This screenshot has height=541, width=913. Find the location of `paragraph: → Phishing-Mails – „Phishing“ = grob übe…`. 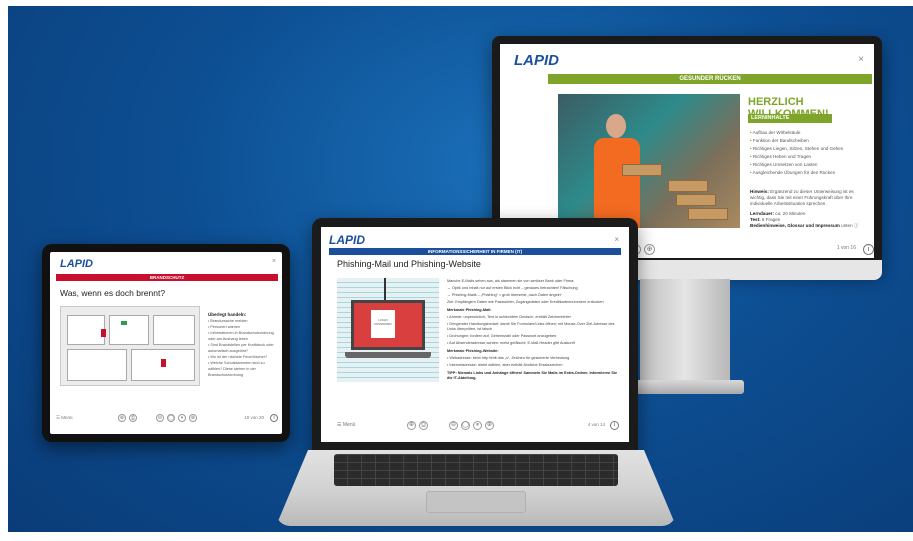

paragraph: → Phishing-Mails – „Phishing“ = grob übe… is located at coordinates (504, 295).